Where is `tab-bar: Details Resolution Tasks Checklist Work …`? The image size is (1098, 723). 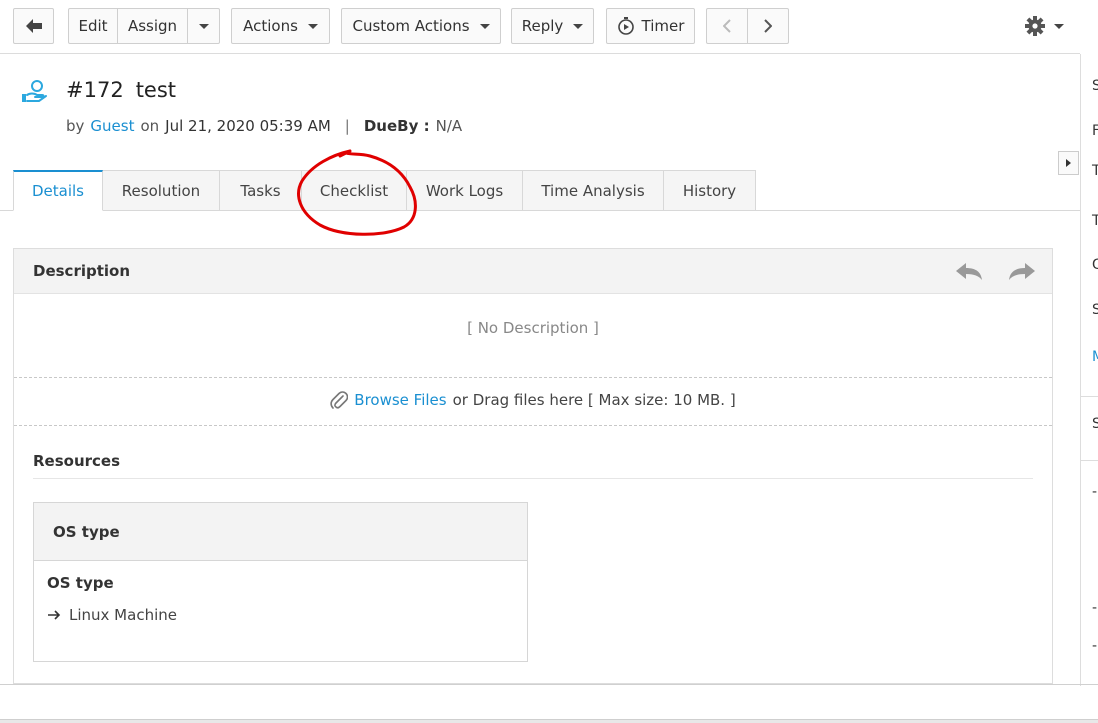
tab-bar: Details Resolution Tasks Checklist Work … is located at coordinates (384, 190).